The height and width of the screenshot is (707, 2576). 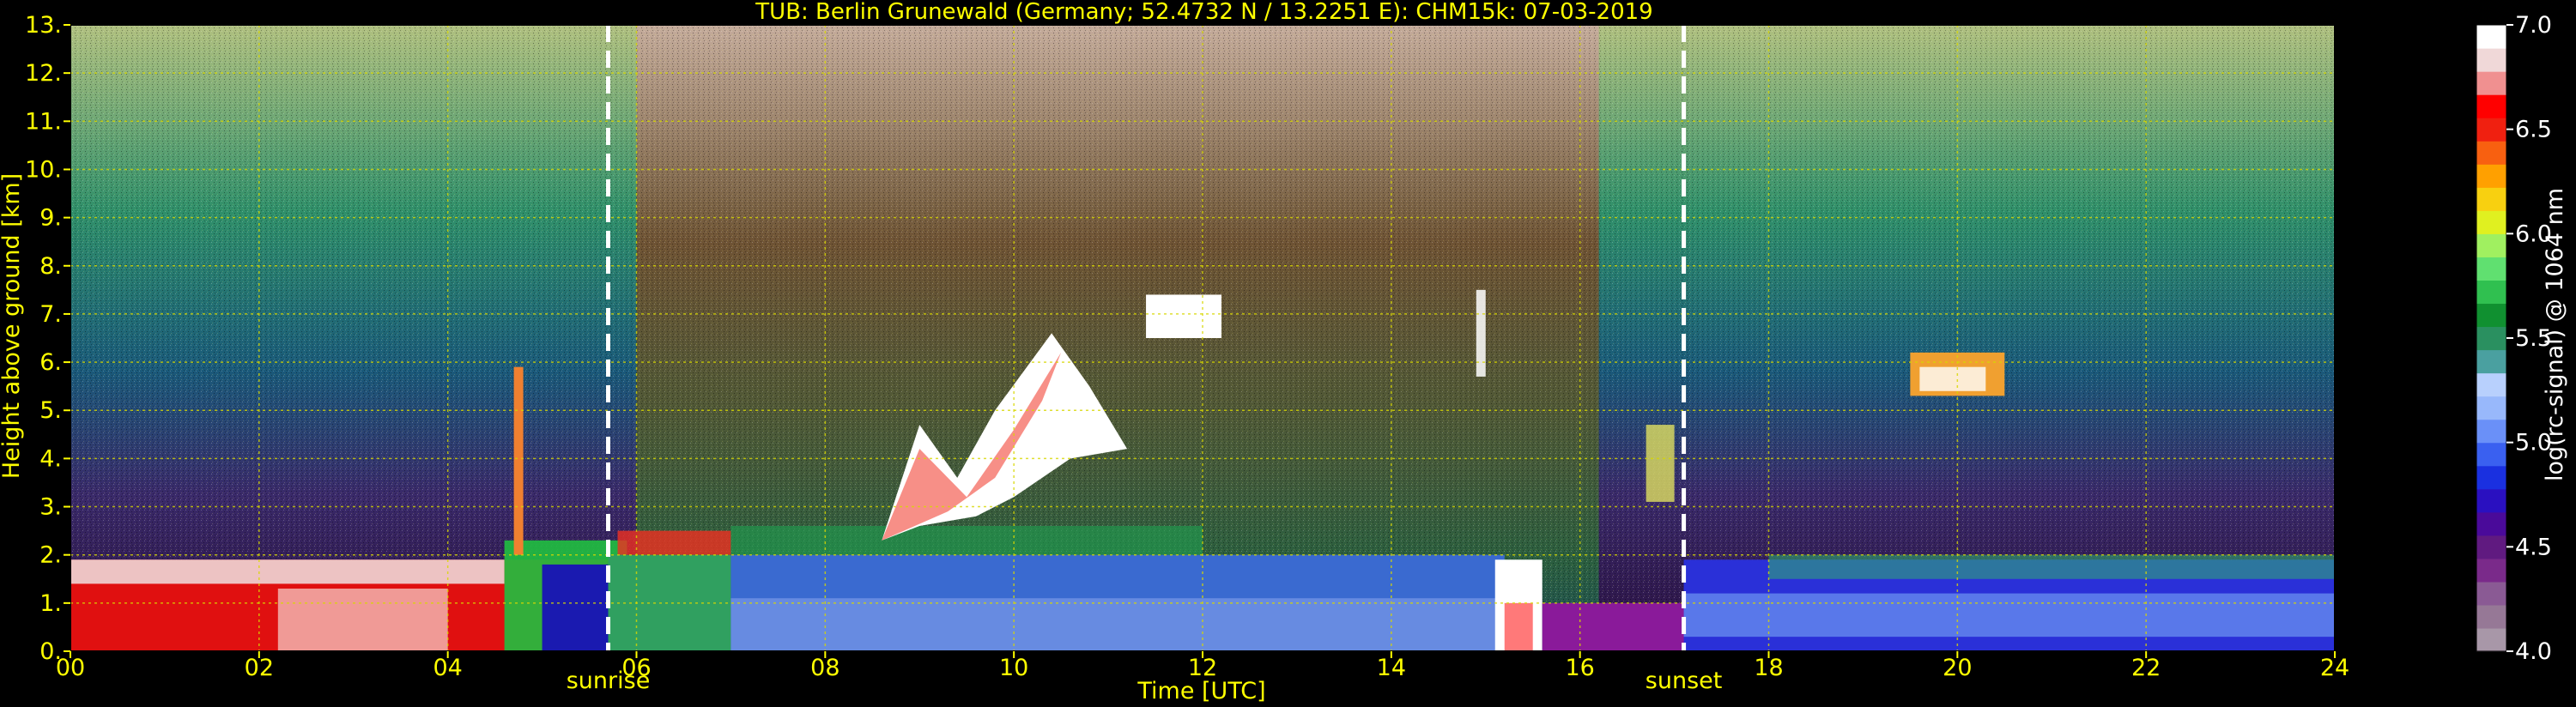 What do you see at coordinates (50, 411) in the screenshot?
I see `y-tick-label: 5.` at bounding box center [50, 411].